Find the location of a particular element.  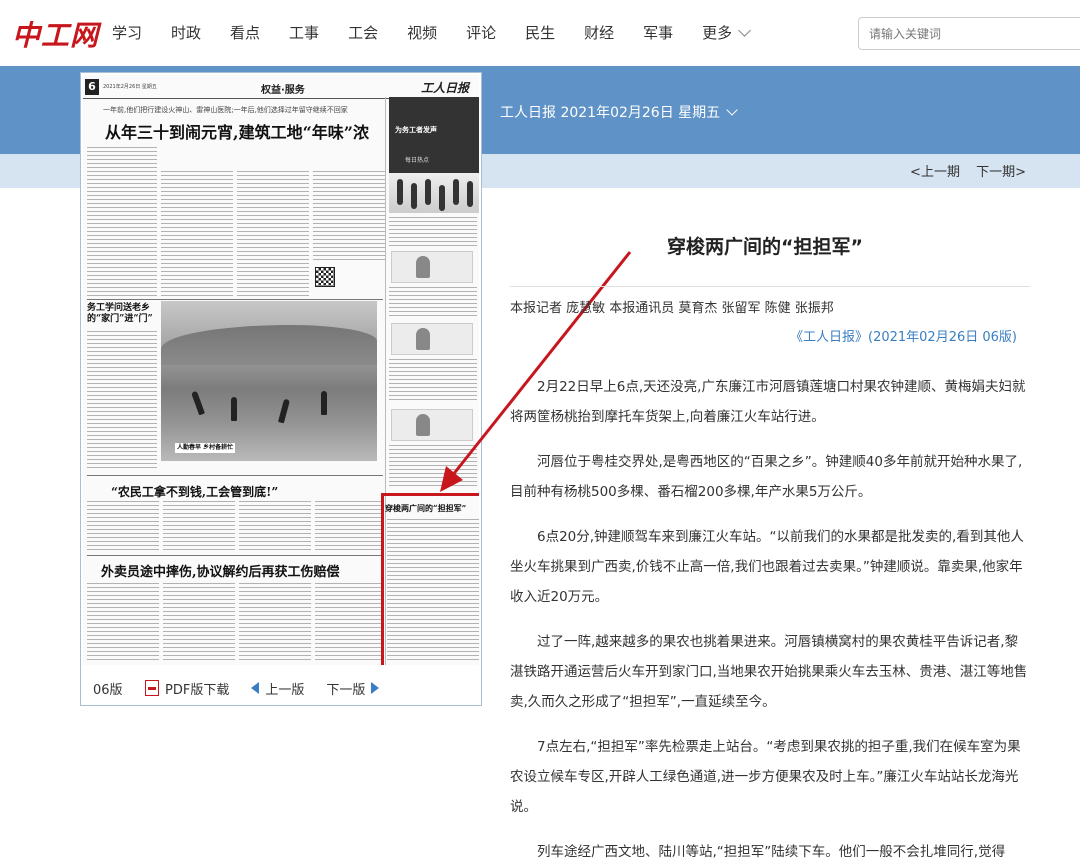

top-navbar: 中工网 学习 时政 看点 工事 工会 视频 评论 民生 财经 军事 更多 is located at coordinates (540, 33).